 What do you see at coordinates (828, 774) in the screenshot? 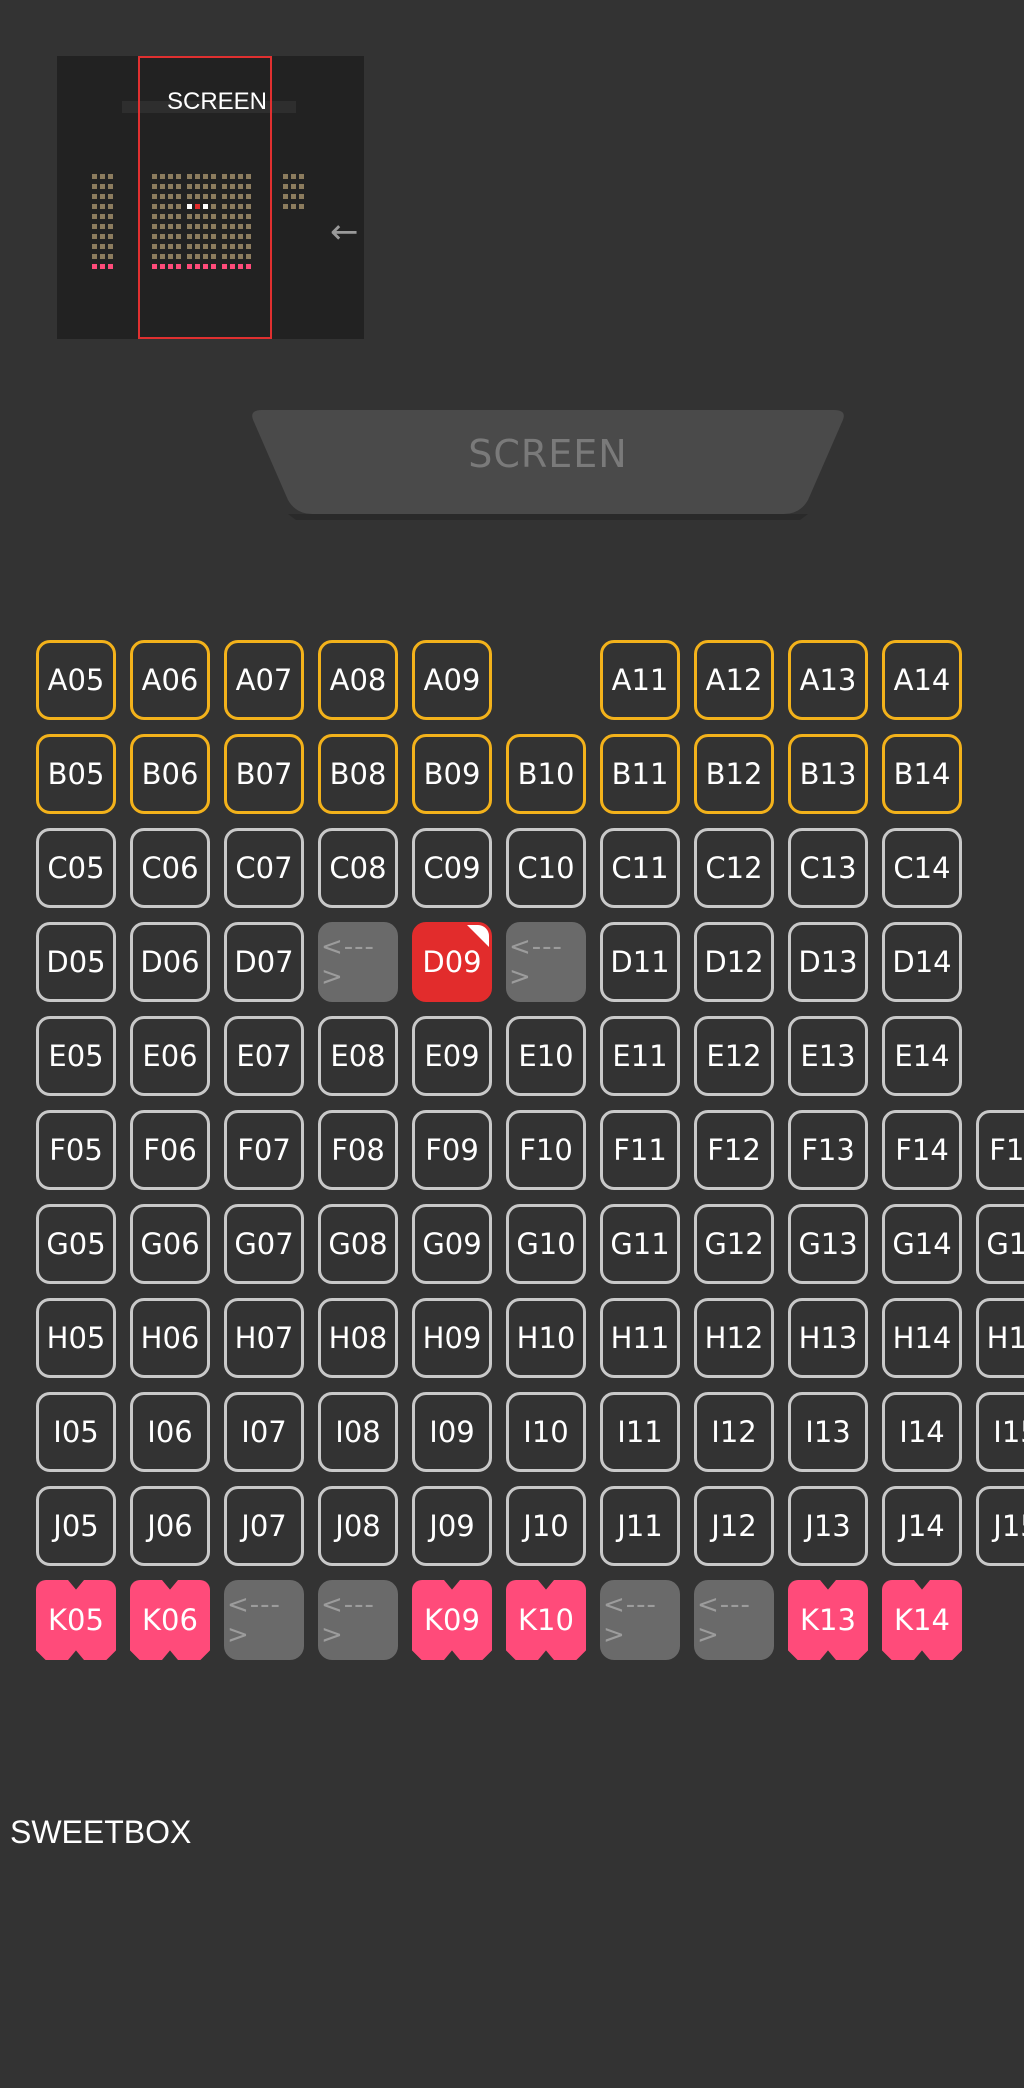
I see `seat-b13: B13` at bounding box center [828, 774].